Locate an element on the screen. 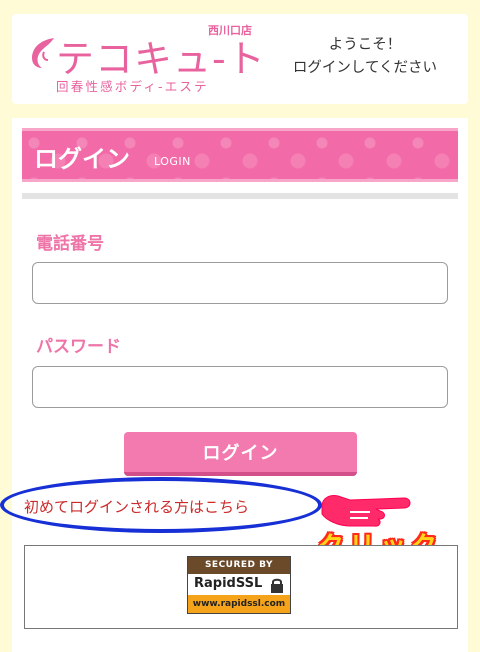 The image size is (480, 652). divider is located at coordinates (240, 196).